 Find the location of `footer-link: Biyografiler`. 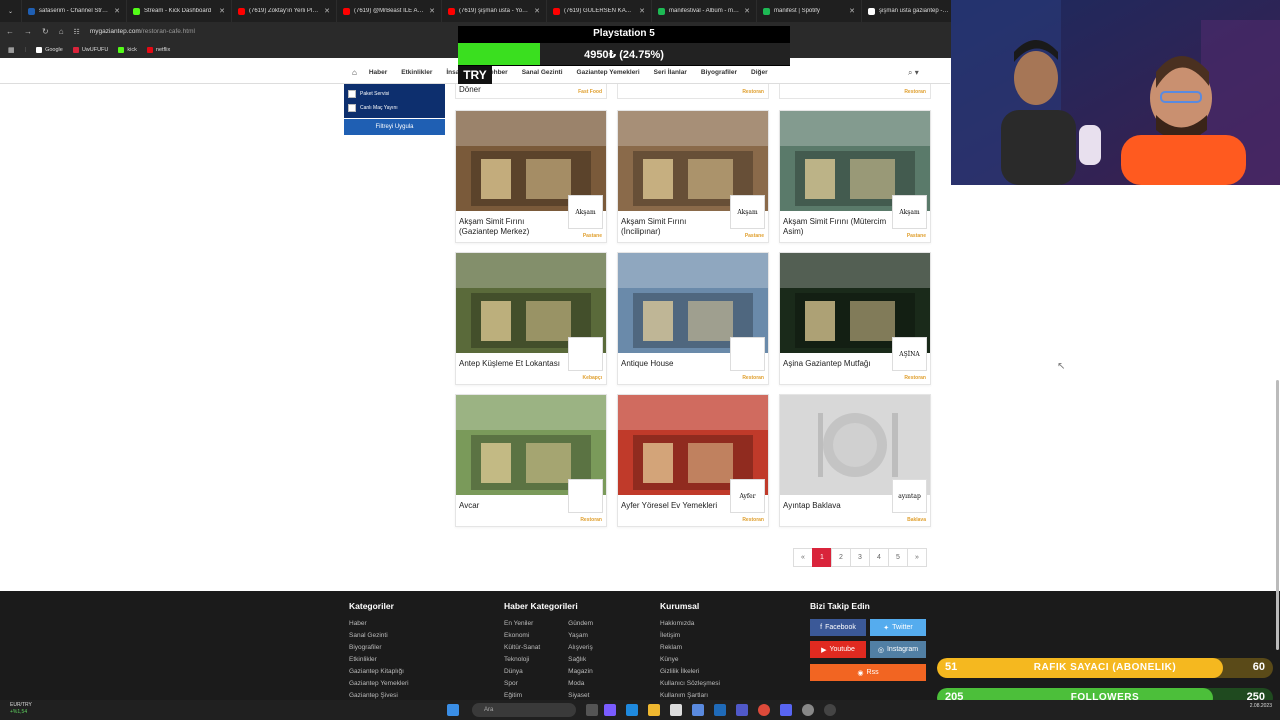

footer-link: Biyografiler is located at coordinates (379, 650).